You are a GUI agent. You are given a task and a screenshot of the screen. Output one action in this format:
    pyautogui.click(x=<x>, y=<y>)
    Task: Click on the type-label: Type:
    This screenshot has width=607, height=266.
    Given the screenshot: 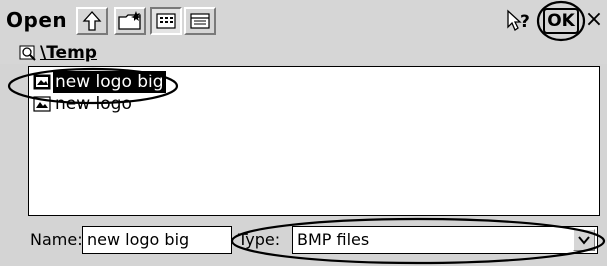 What is the action you would take?
    pyautogui.click(x=259, y=239)
    